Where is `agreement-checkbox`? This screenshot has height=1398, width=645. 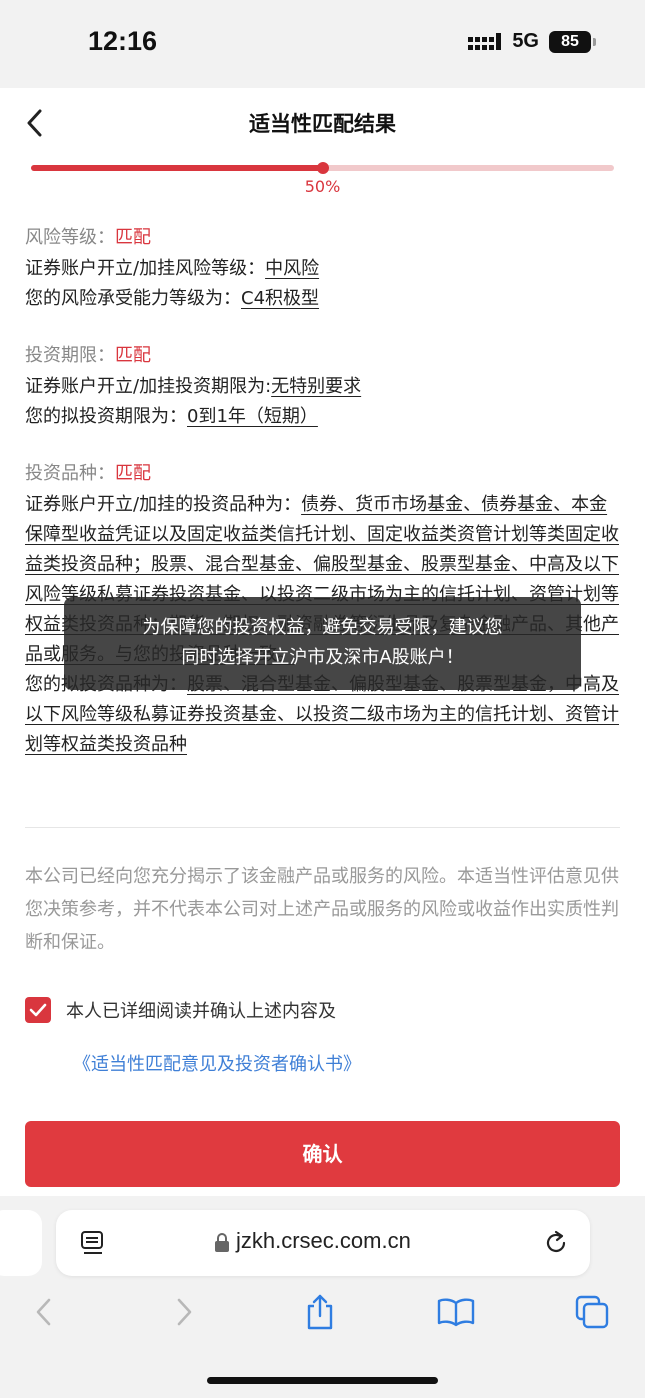
agreement-checkbox is located at coordinates (38, 1010).